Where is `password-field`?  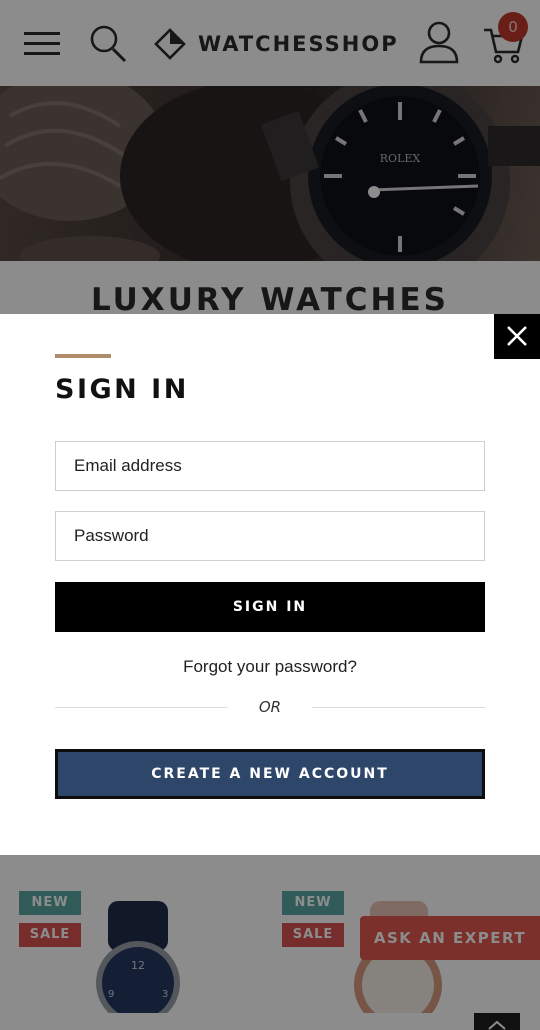
password-field is located at coordinates (270, 536).